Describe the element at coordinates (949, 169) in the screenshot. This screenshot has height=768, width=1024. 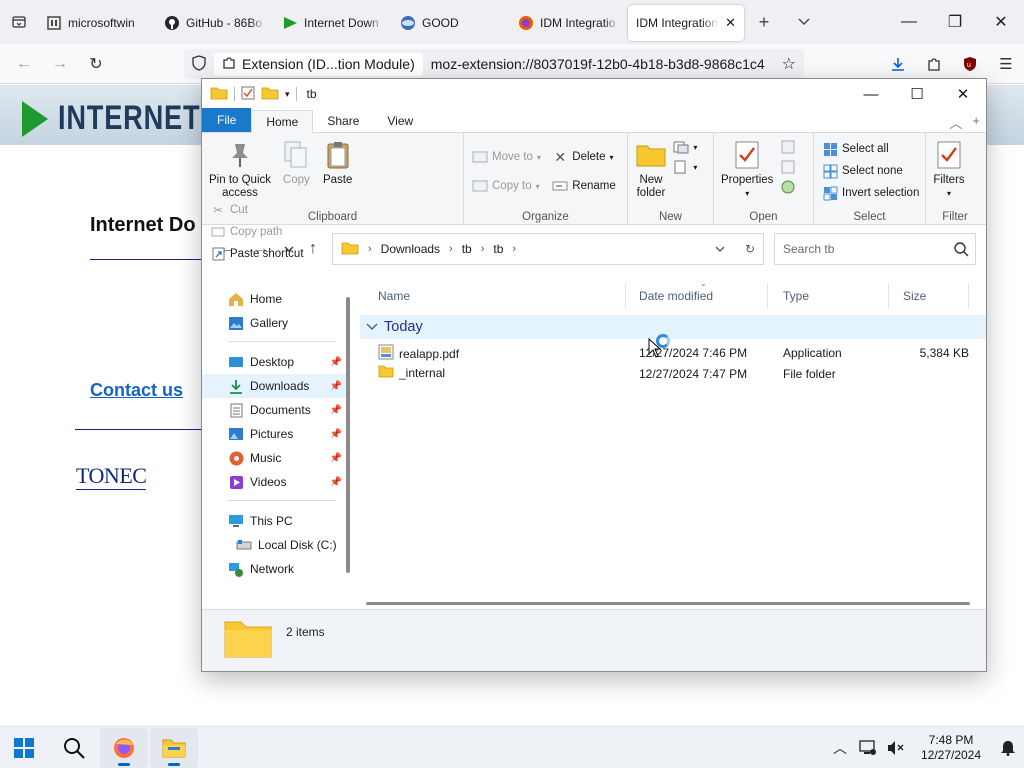
I see `filters-button: Filters ▾` at that location.